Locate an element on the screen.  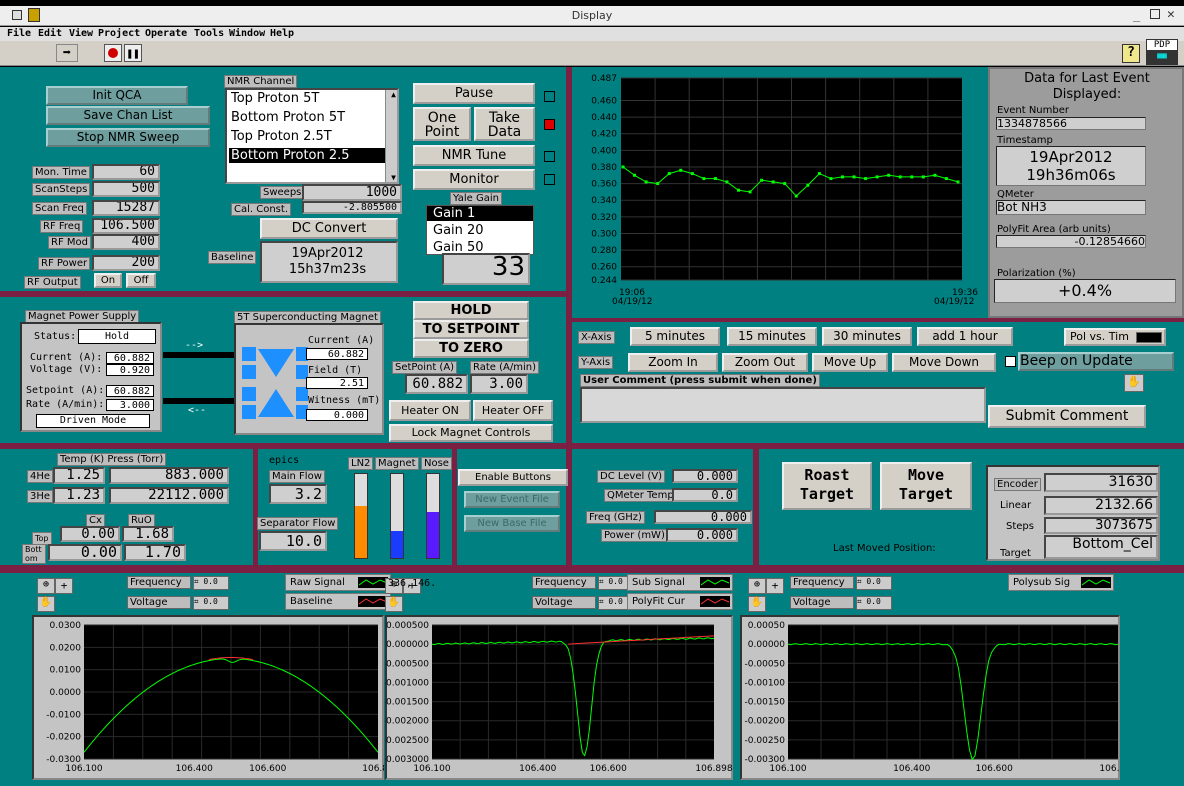
beep-checkbox is located at coordinates (1010, 361).